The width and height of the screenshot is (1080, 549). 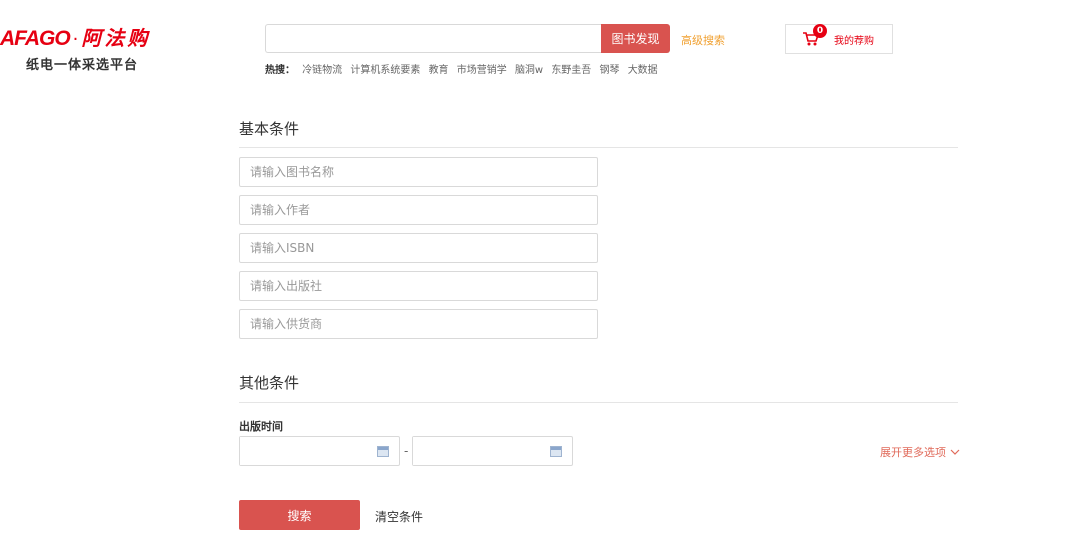 I want to click on supplier-field, so click(x=418, y=324).